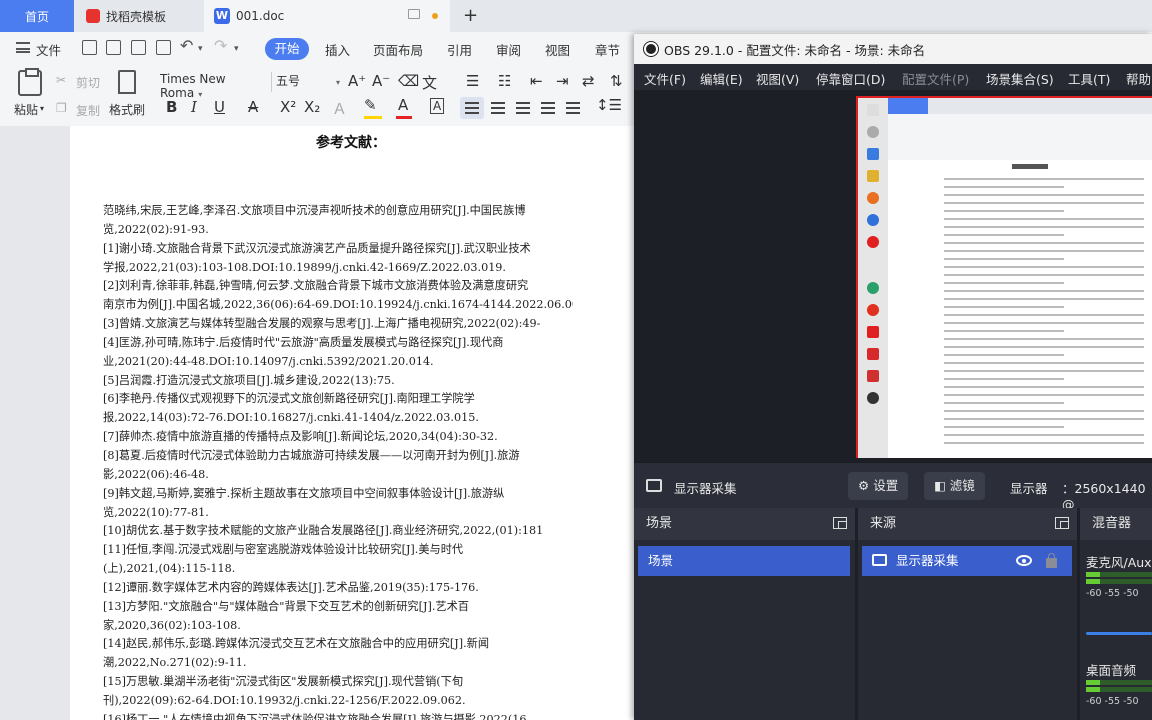 This screenshot has height=720, width=1152. What do you see at coordinates (219, 107) in the screenshot?
I see `underline-button: U` at bounding box center [219, 107].